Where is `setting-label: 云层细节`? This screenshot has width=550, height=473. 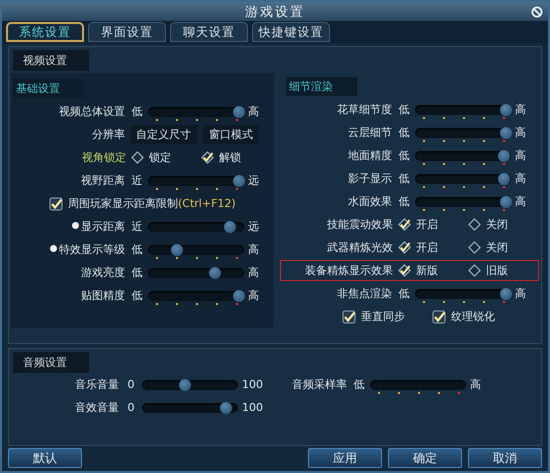
setting-label: 云层细节 is located at coordinates (370, 132).